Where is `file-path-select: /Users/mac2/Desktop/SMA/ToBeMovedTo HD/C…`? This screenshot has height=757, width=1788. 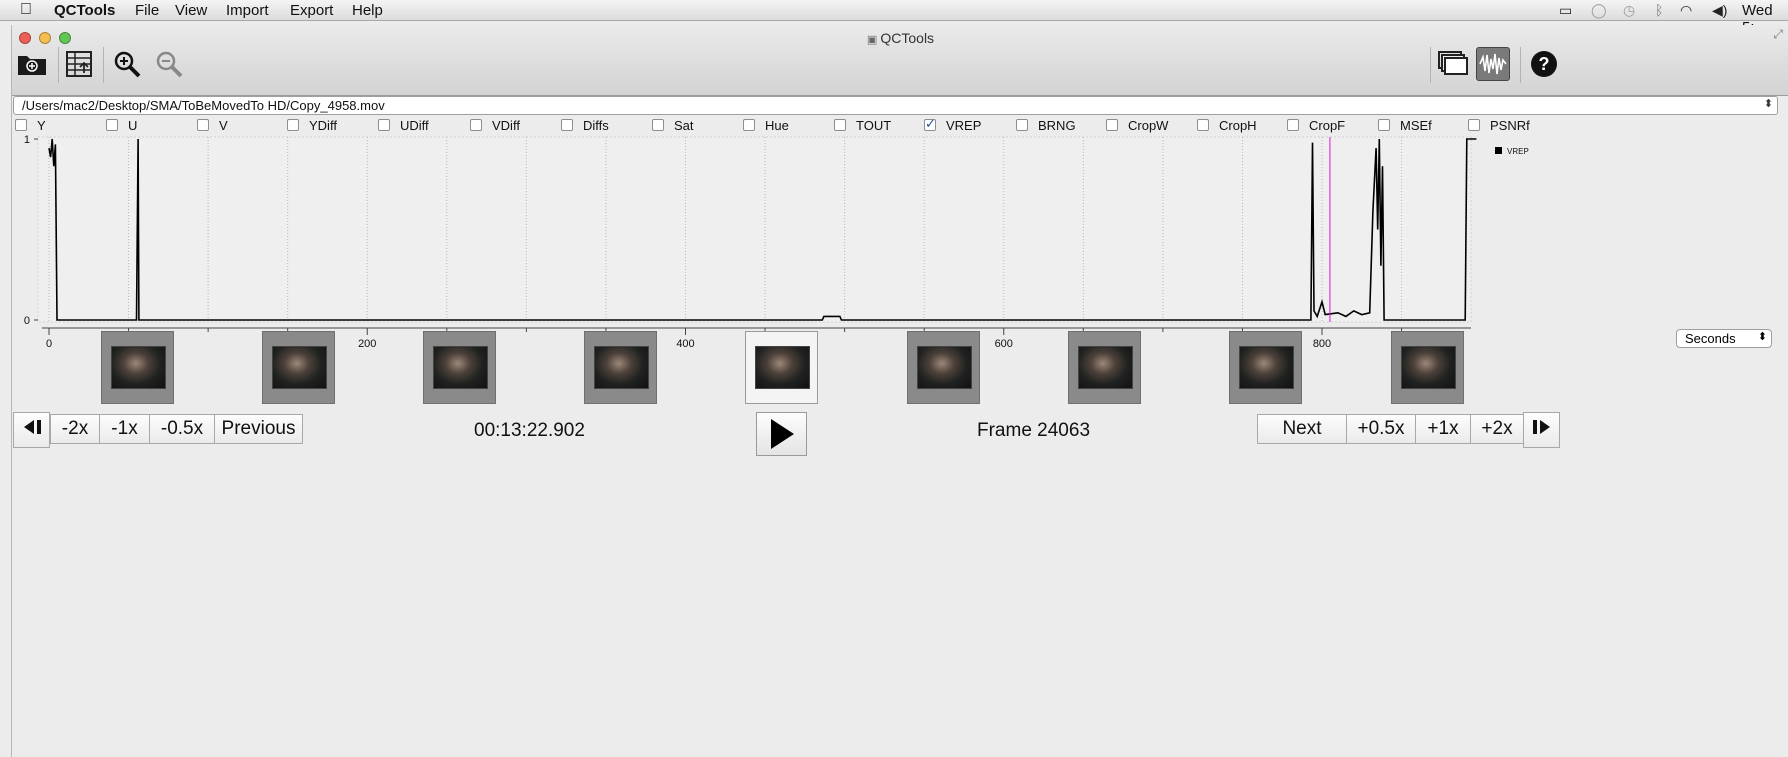
file-path-select: /Users/mac2/Desktop/SMA/ToBeMovedTo HD/C… is located at coordinates (895, 105).